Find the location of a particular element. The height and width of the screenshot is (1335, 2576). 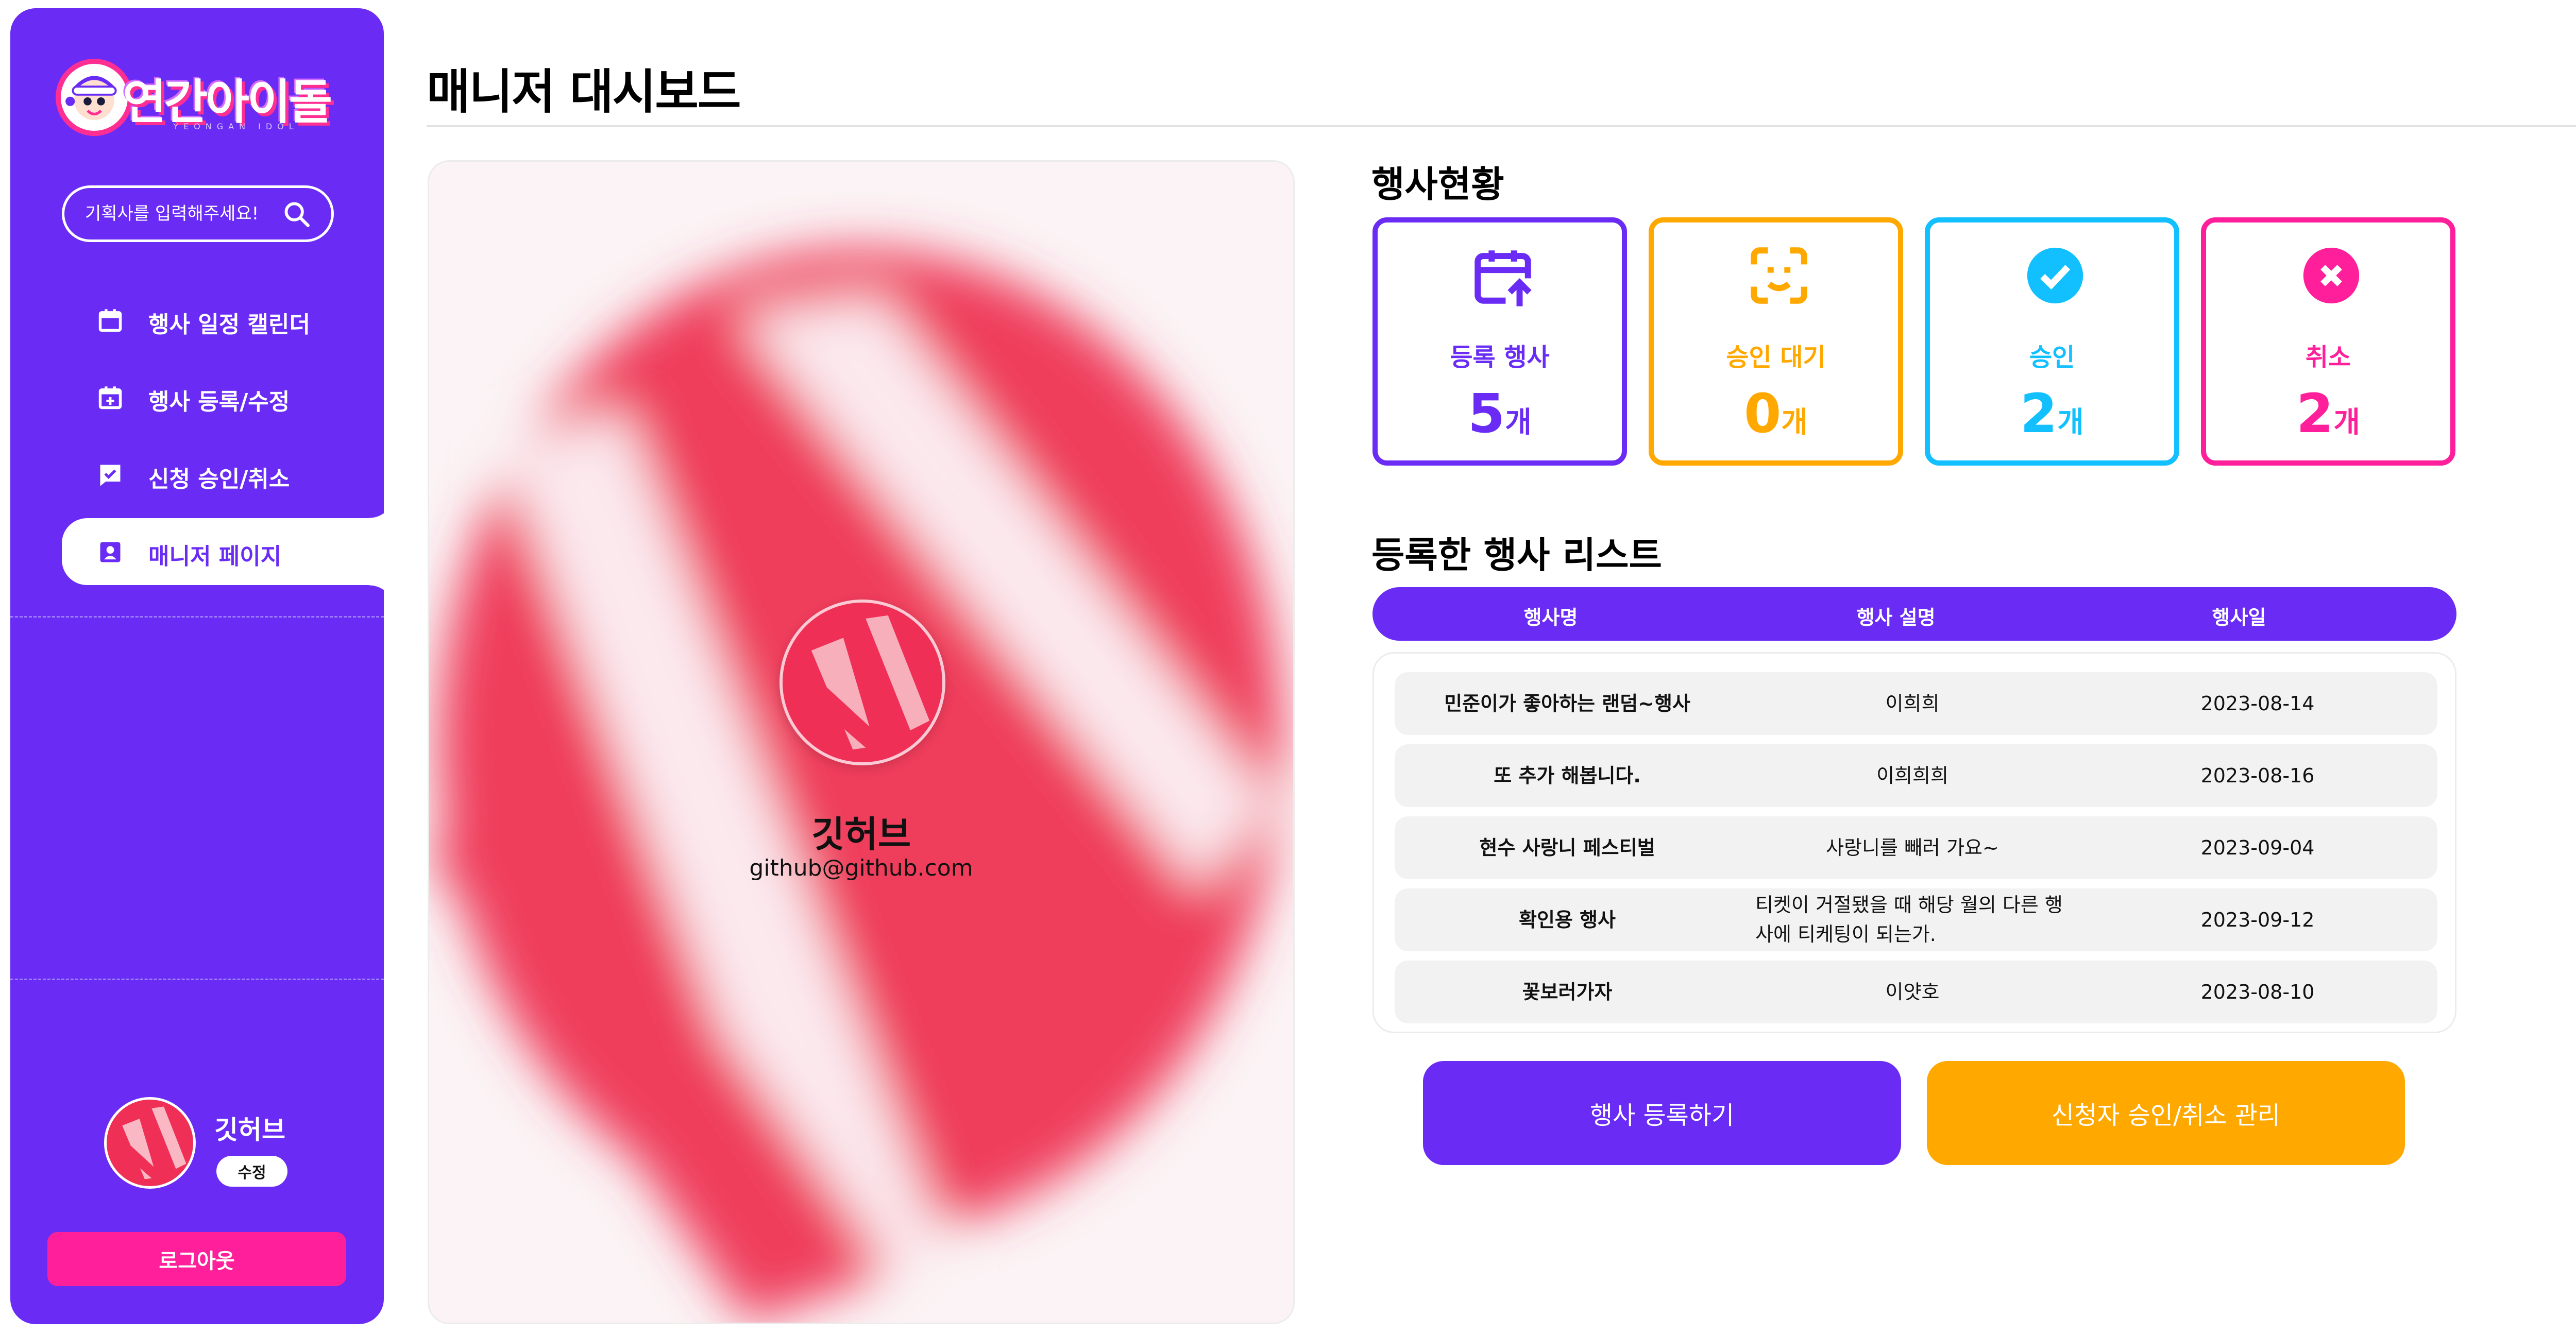

calendar-icon is located at coordinates (110, 320).